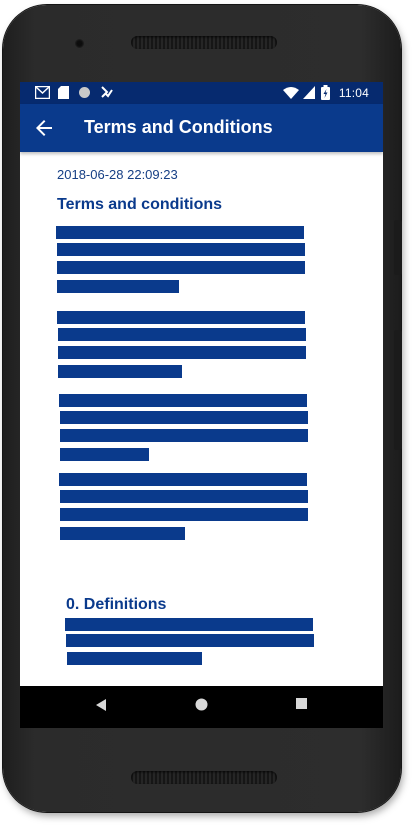 This screenshot has height=833, width=412. Describe the element at coordinates (140, 204) in the screenshot. I see `document-heading: Terms and conditions` at that location.